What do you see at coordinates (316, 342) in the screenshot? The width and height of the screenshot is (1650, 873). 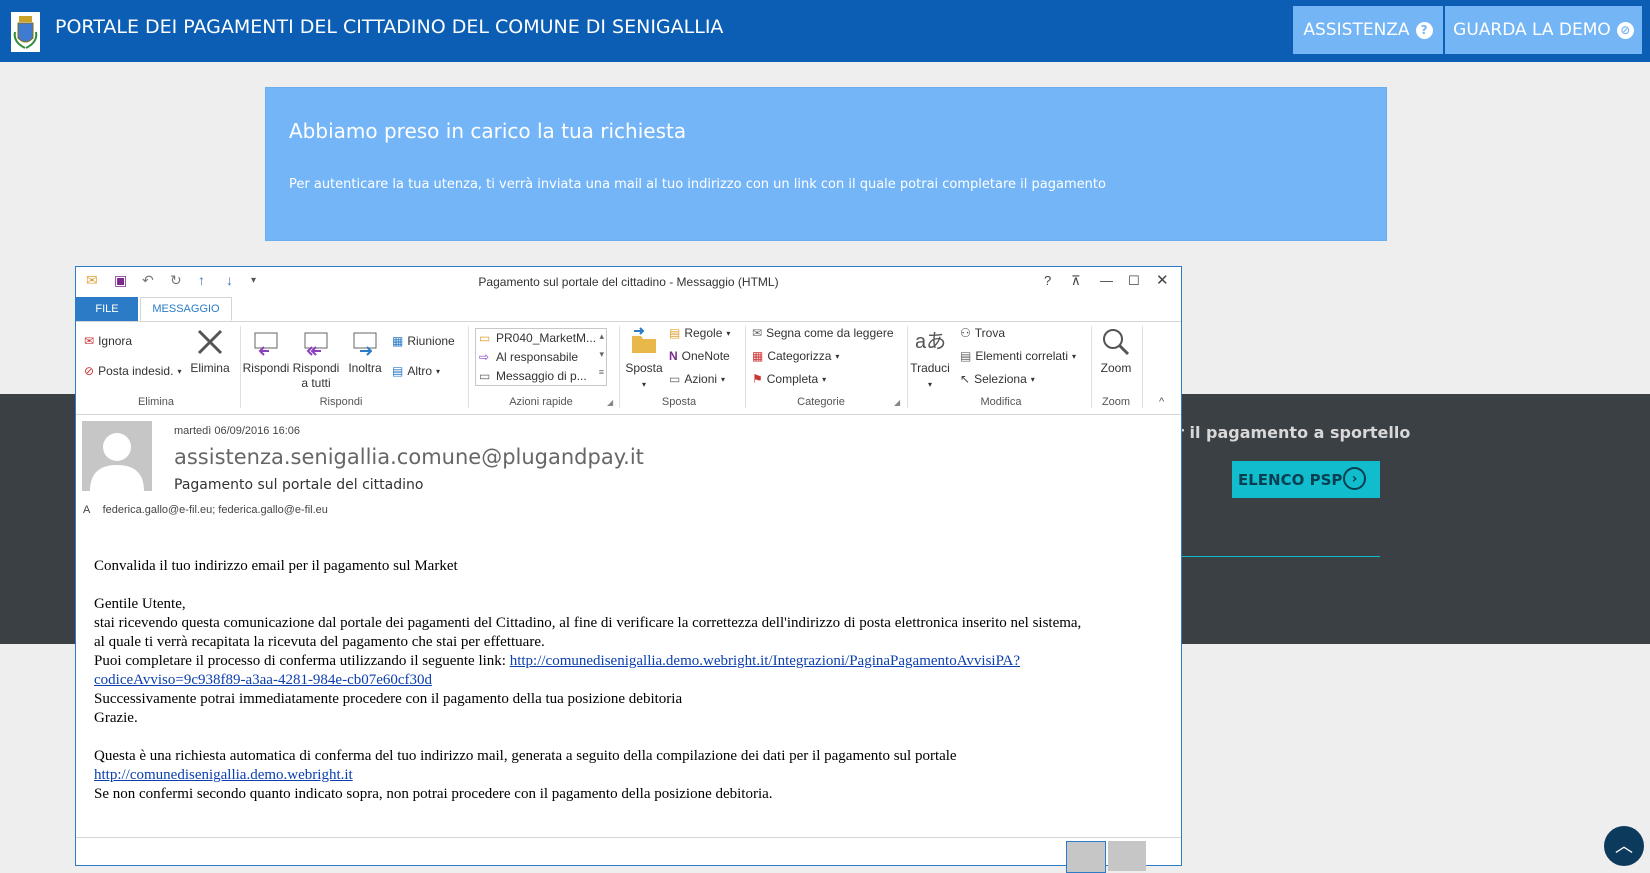 I see `reply-all-icon` at bounding box center [316, 342].